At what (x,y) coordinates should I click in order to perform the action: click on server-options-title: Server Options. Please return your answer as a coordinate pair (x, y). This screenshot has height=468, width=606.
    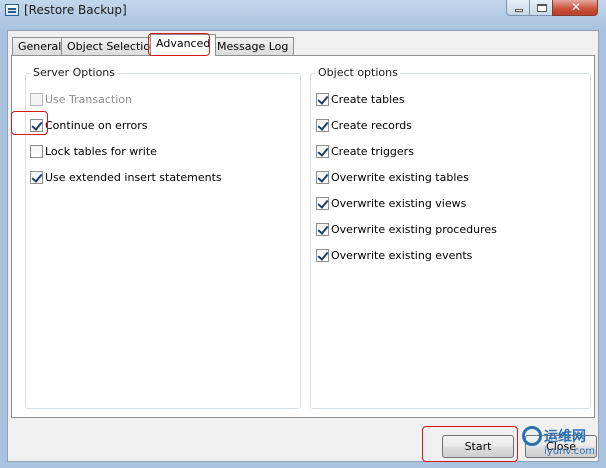
    Looking at the image, I should click on (74, 72).